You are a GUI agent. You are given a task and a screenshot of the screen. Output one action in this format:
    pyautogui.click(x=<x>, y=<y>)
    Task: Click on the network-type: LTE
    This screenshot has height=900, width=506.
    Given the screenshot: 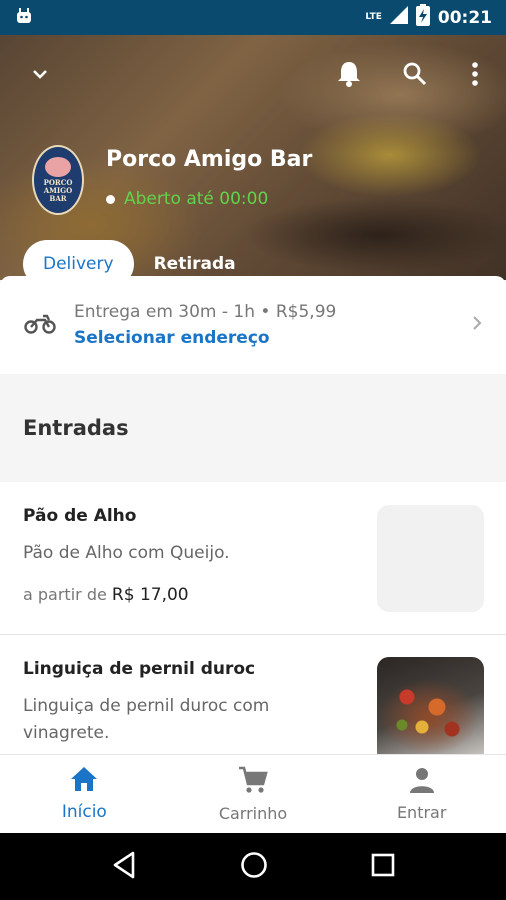 What is the action you would take?
    pyautogui.click(x=373, y=17)
    